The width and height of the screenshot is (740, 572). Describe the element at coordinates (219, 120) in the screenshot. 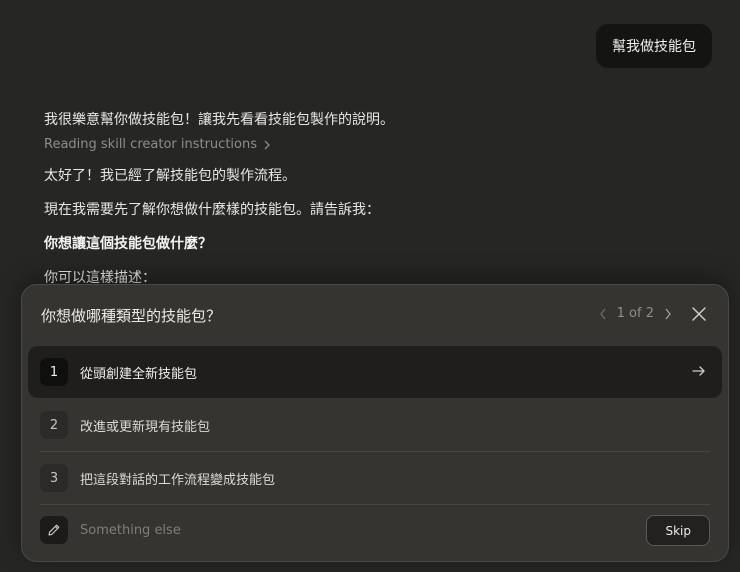

I see `assistant-intro: 我很樂意幫你做技能包！讓我先看看技能包製作的說明。` at that location.